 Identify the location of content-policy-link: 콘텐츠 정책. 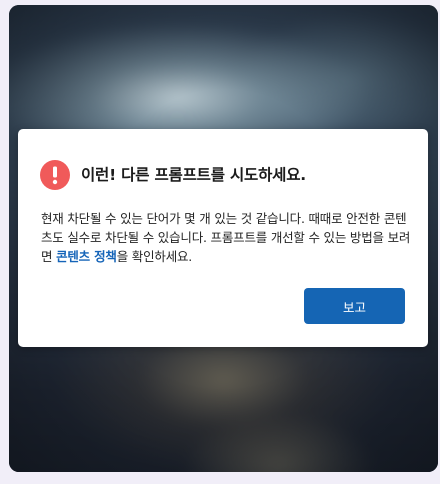
(86, 256).